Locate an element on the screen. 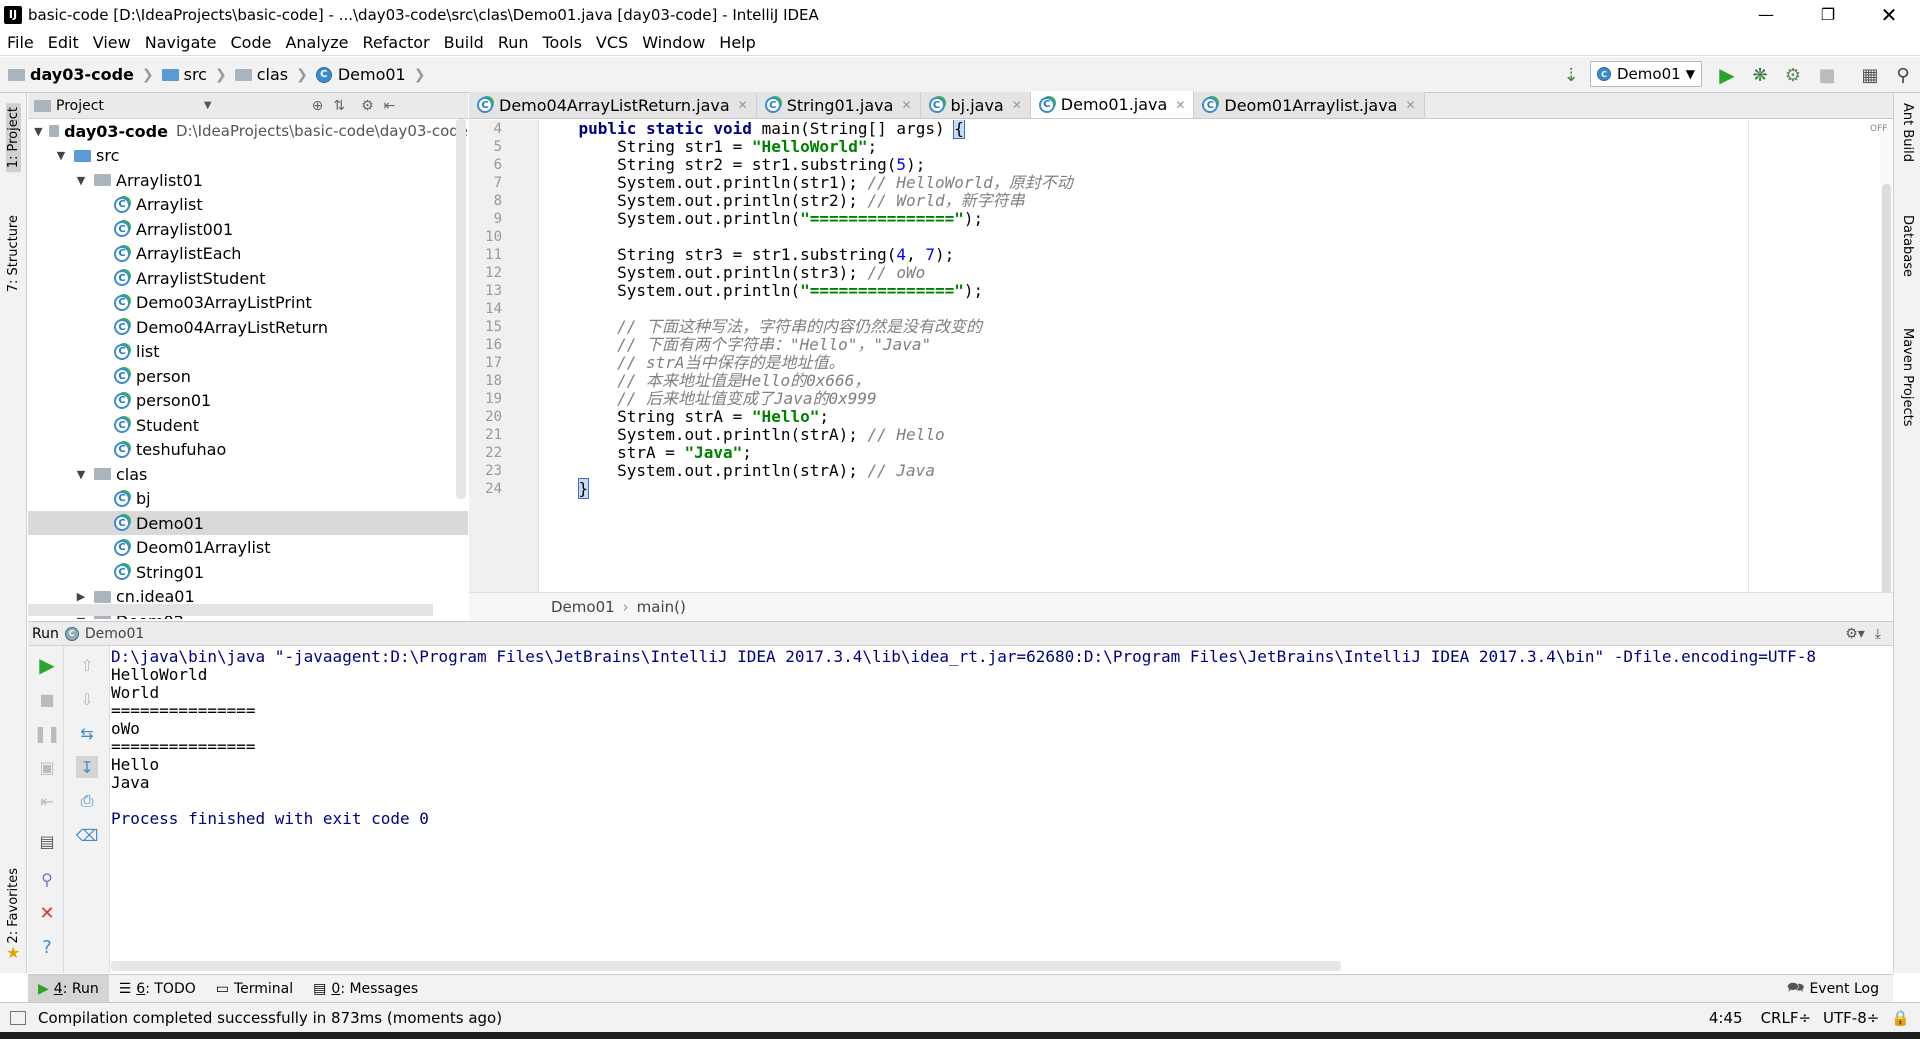 The height and width of the screenshot is (1039, 1920). favorites-tool-tab: 2: Favorites is located at coordinates (13, 906).